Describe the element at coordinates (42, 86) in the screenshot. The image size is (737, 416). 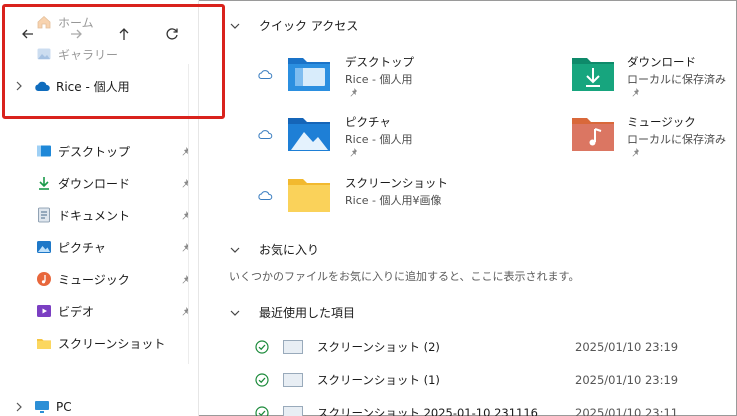
I see `cloud-icon` at that location.